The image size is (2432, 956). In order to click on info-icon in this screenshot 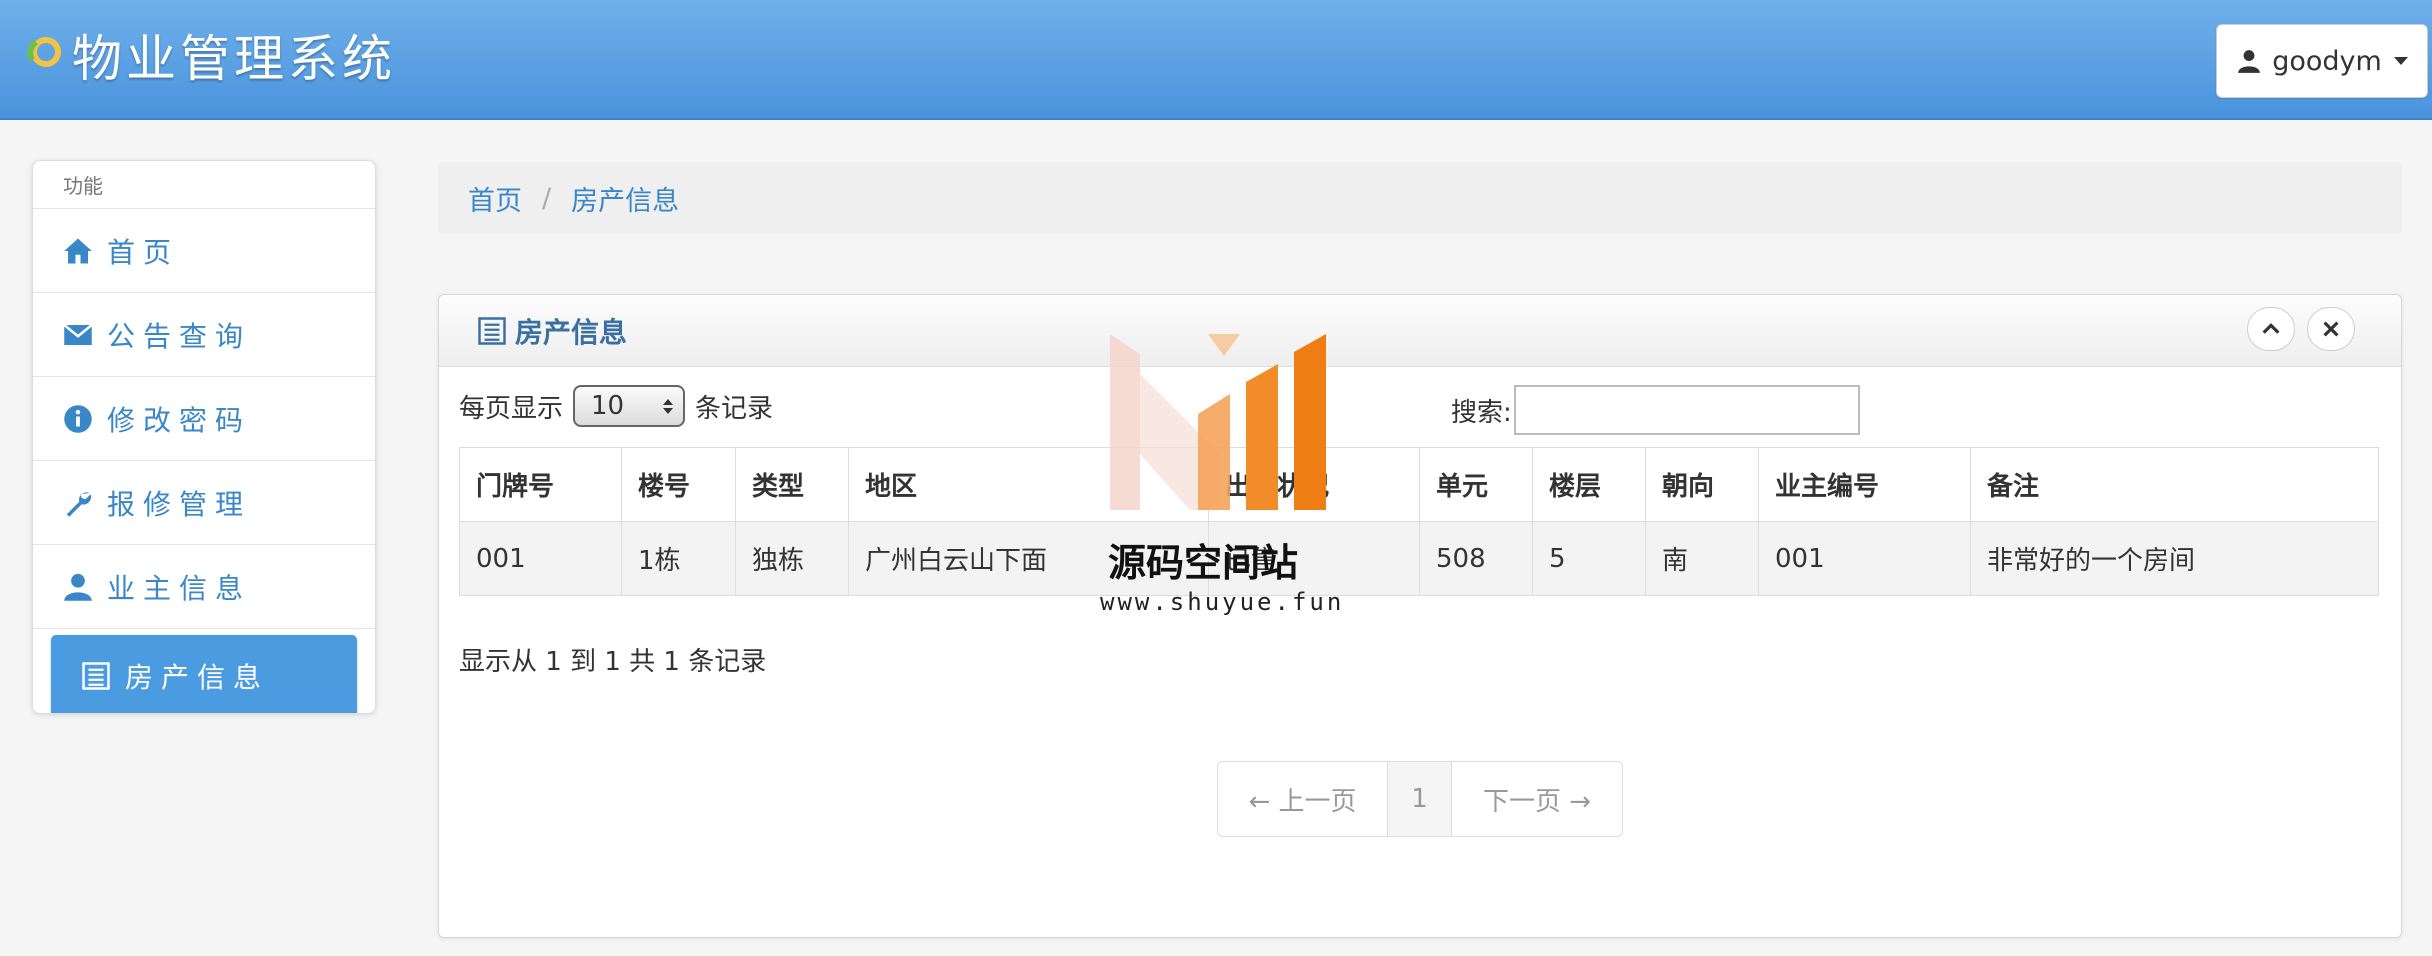, I will do `click(78, 418)`.